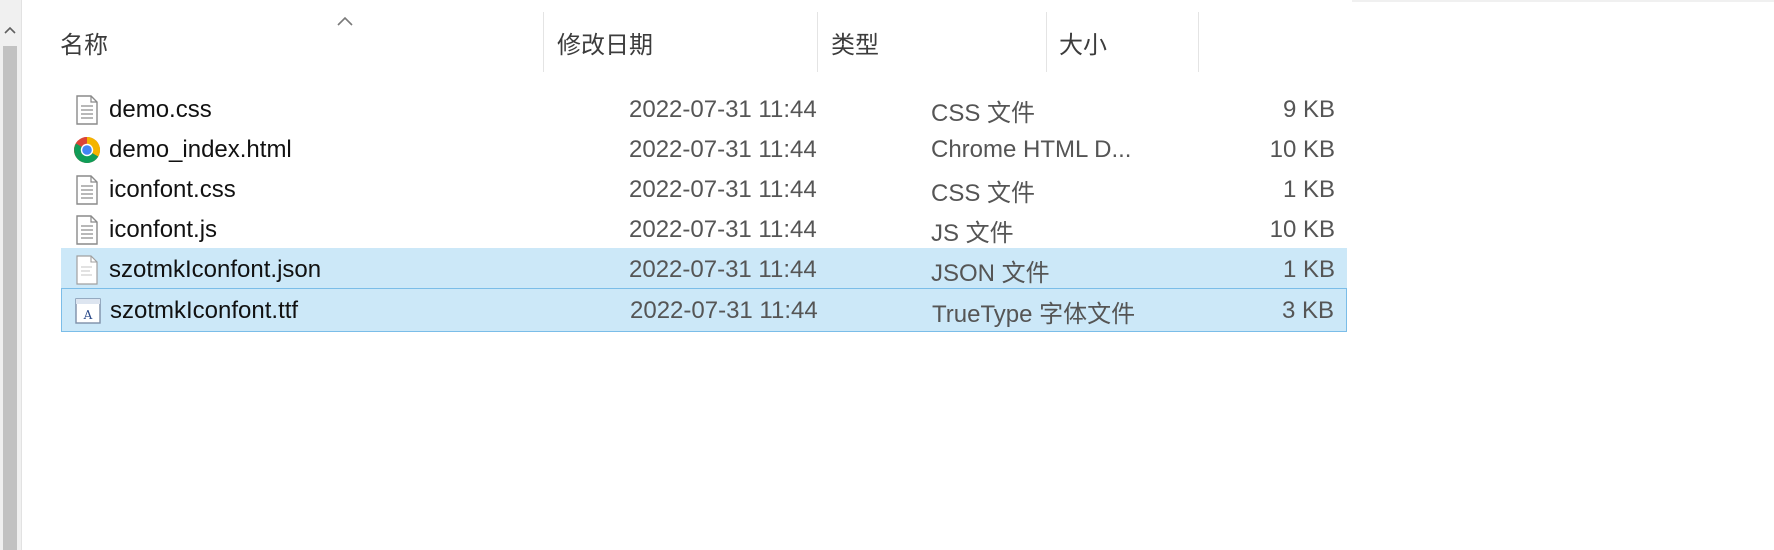  What do you see at coordinates (160, 109) in the screenshot?
I see `file-name: demo.css` at bounding box center [160, 109].